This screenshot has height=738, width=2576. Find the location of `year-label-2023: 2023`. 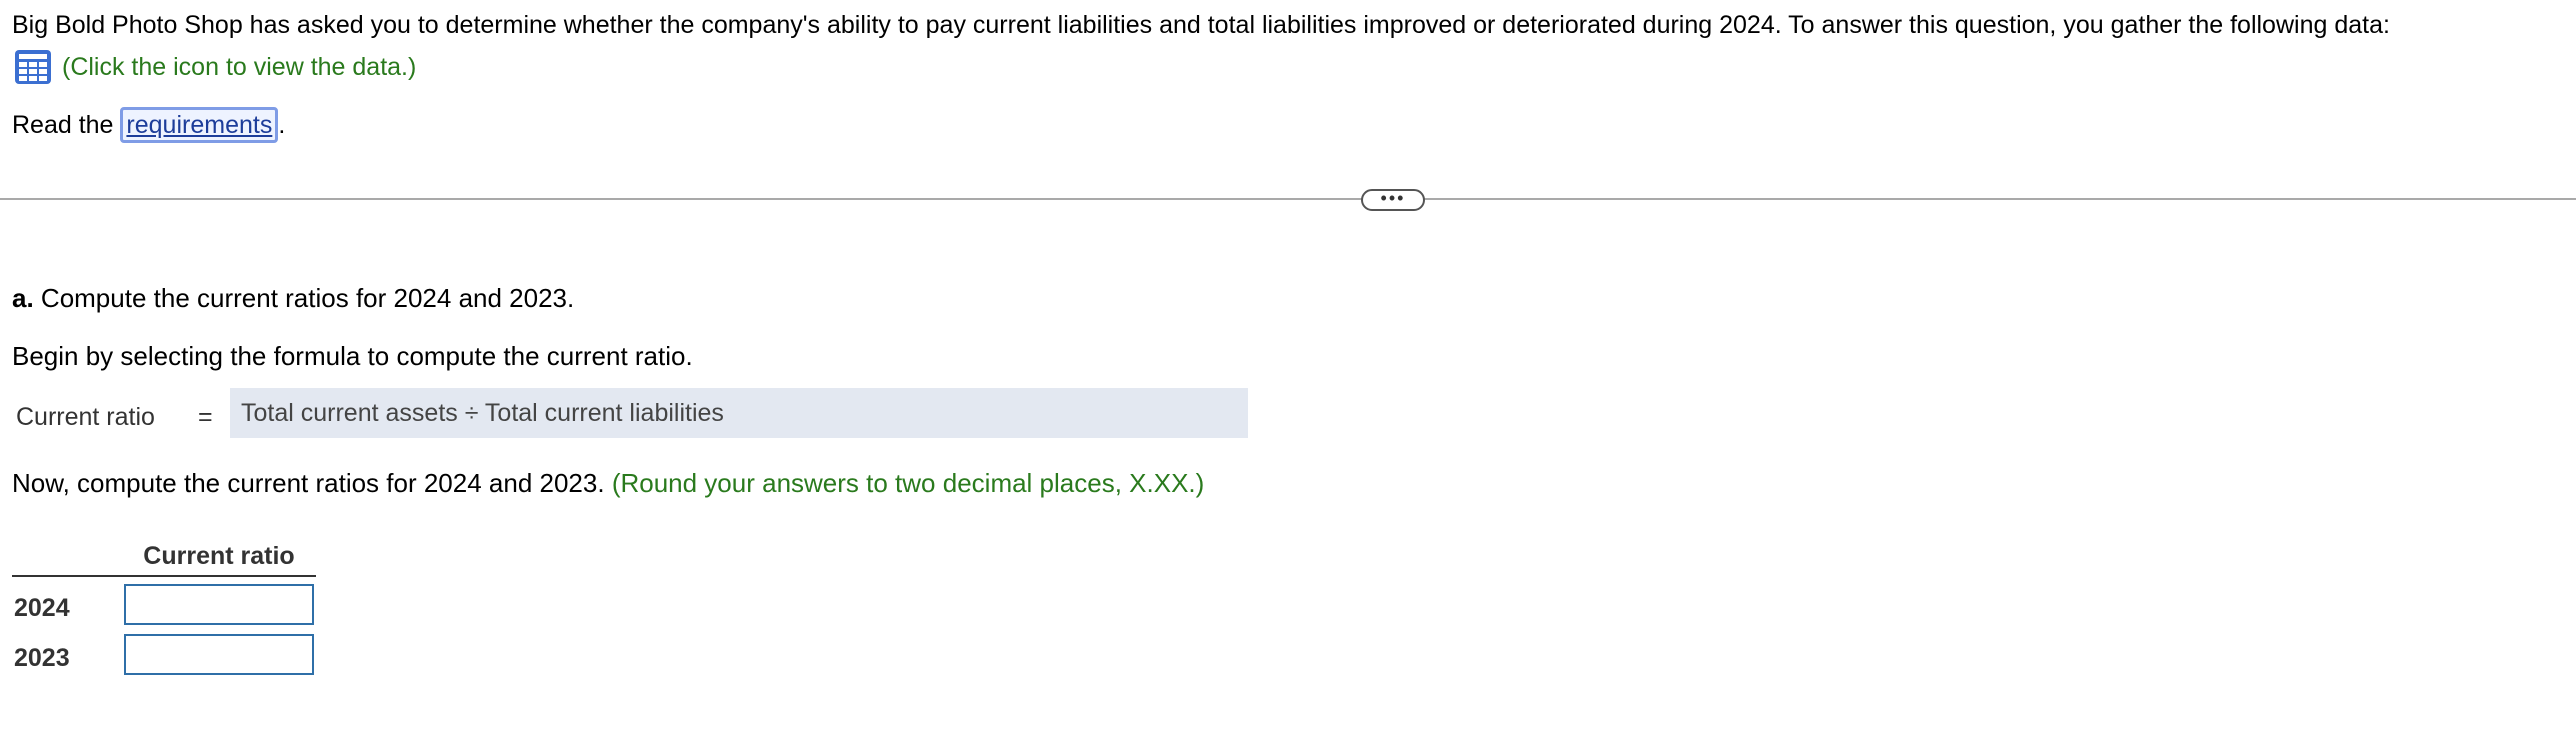

year-label-2023: 2023 is located at coordinates (42, 658).